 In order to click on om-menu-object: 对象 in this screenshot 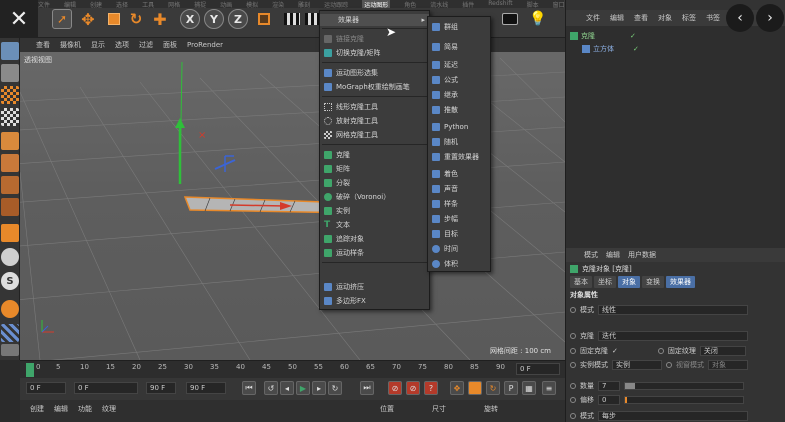, I will do `click(665, 18)`.